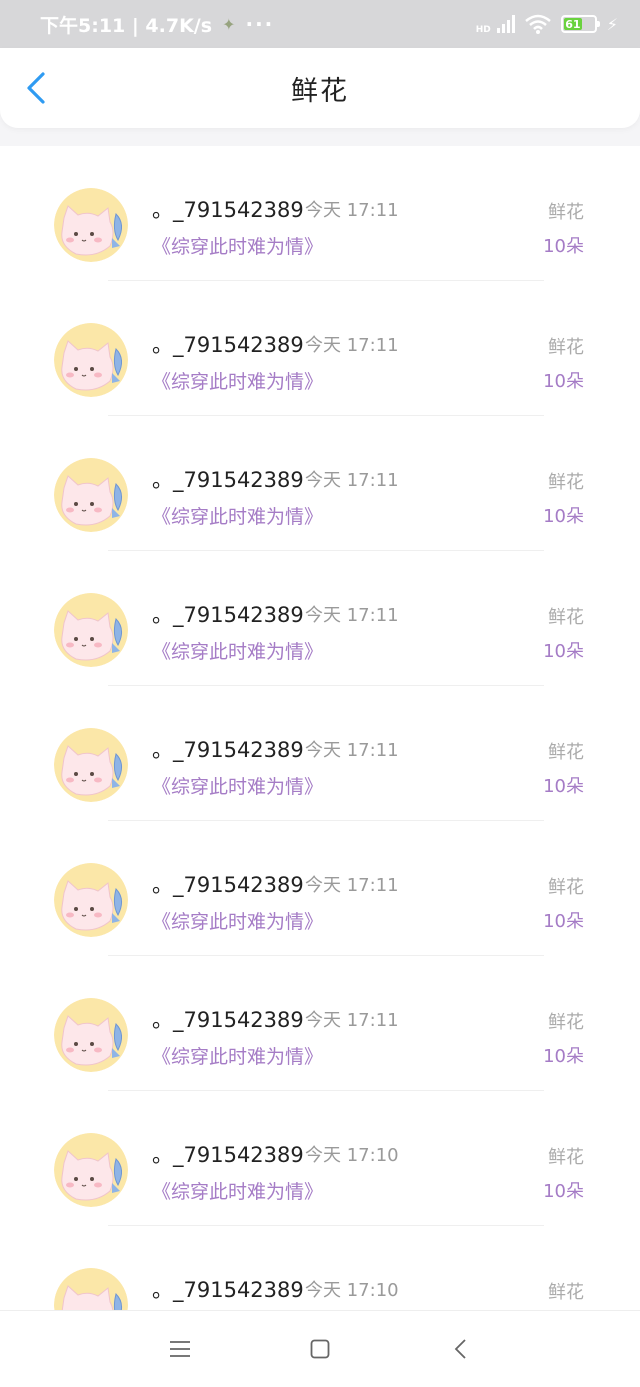 The width and height of the screenshot is (640, 1387). Describe the element at coordinates (483, 29) in the screenshot. I see `hd-label: HD` at that location.